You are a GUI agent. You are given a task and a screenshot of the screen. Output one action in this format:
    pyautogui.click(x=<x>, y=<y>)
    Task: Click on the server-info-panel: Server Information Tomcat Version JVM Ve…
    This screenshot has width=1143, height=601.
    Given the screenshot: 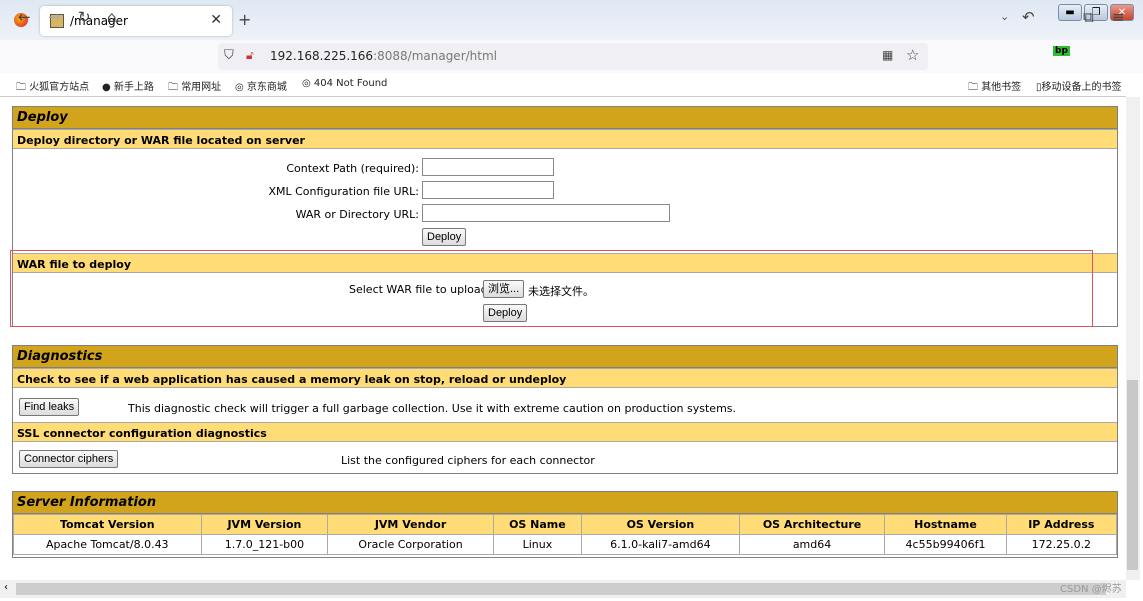 What is the action you would take?
    pyautogui.click(x=565, y=524)
    